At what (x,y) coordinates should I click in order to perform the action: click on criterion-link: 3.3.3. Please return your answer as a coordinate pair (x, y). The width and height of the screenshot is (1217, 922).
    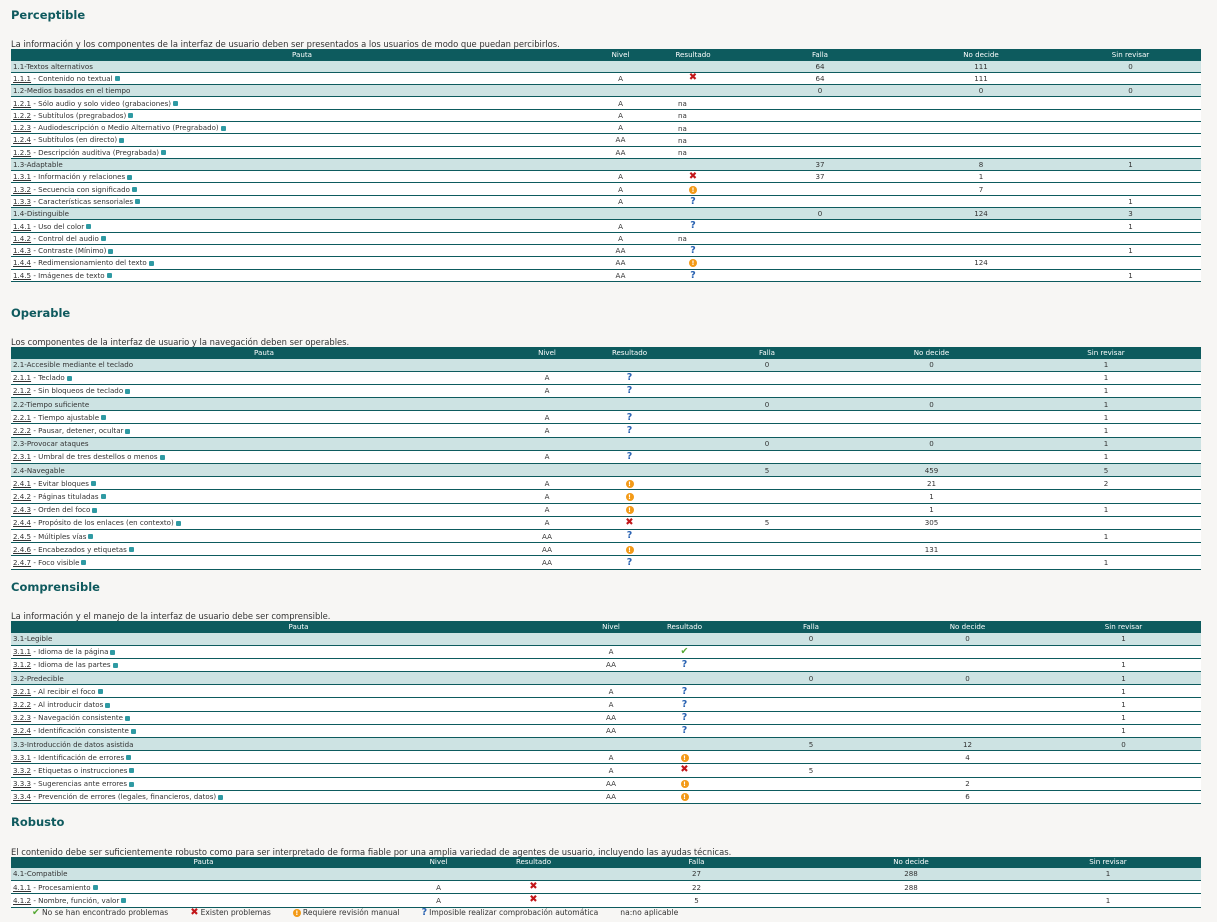
    Looking at the image, I should click on (22, 783).